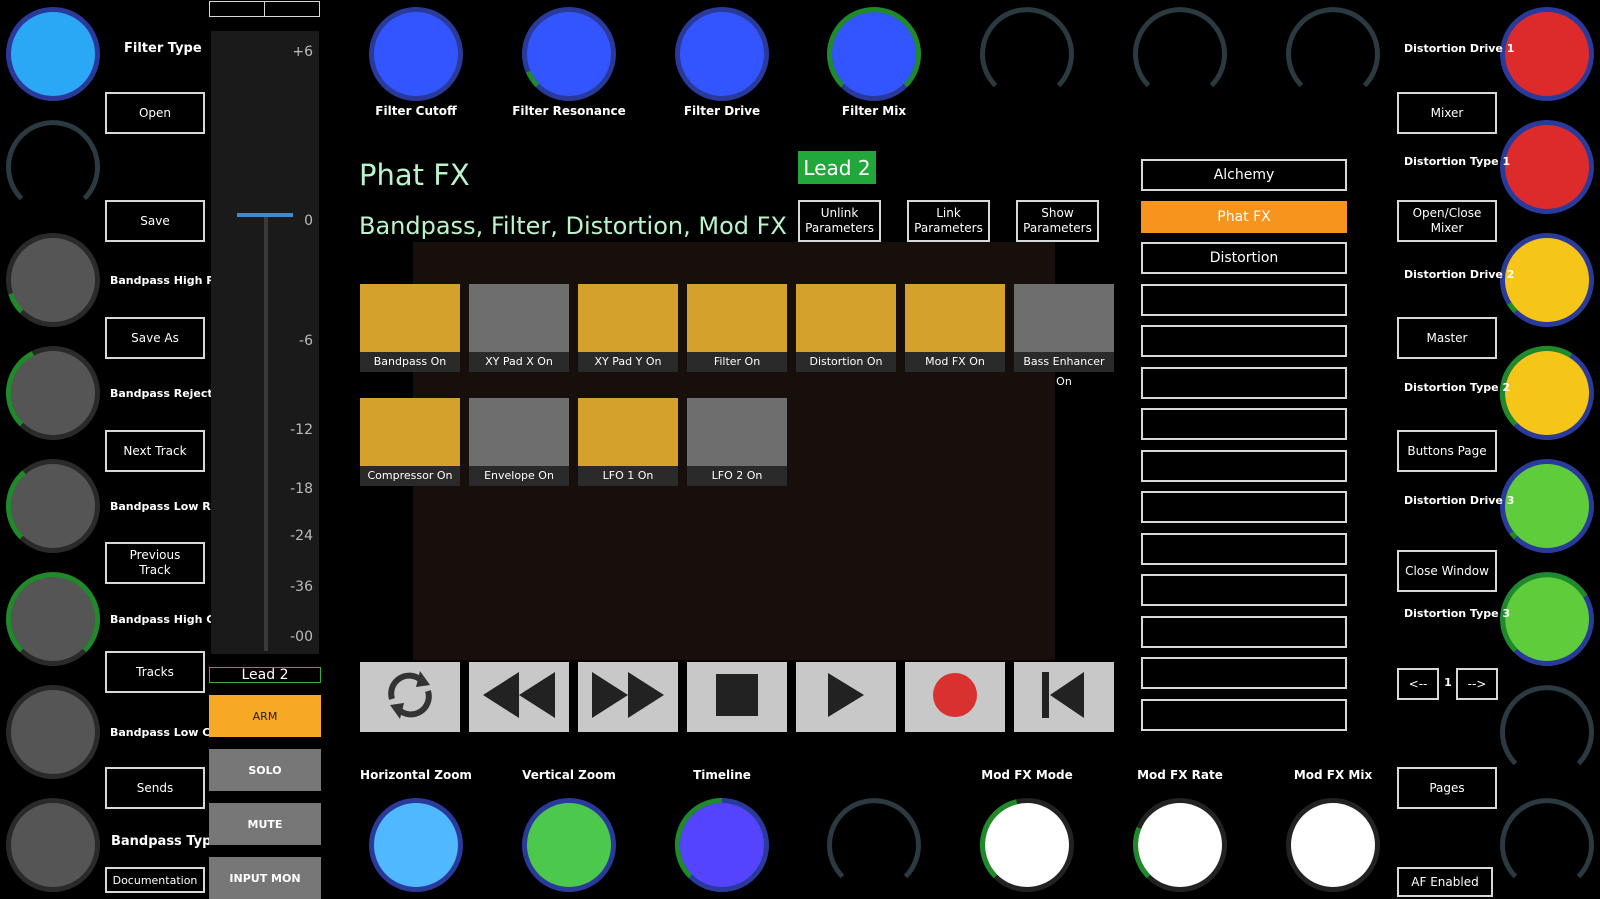 This screenshot has height=899, width=1600. Describe the element at coordinates (1477, 684) in the screenshot. I see `page-next-button: -->` at that location.